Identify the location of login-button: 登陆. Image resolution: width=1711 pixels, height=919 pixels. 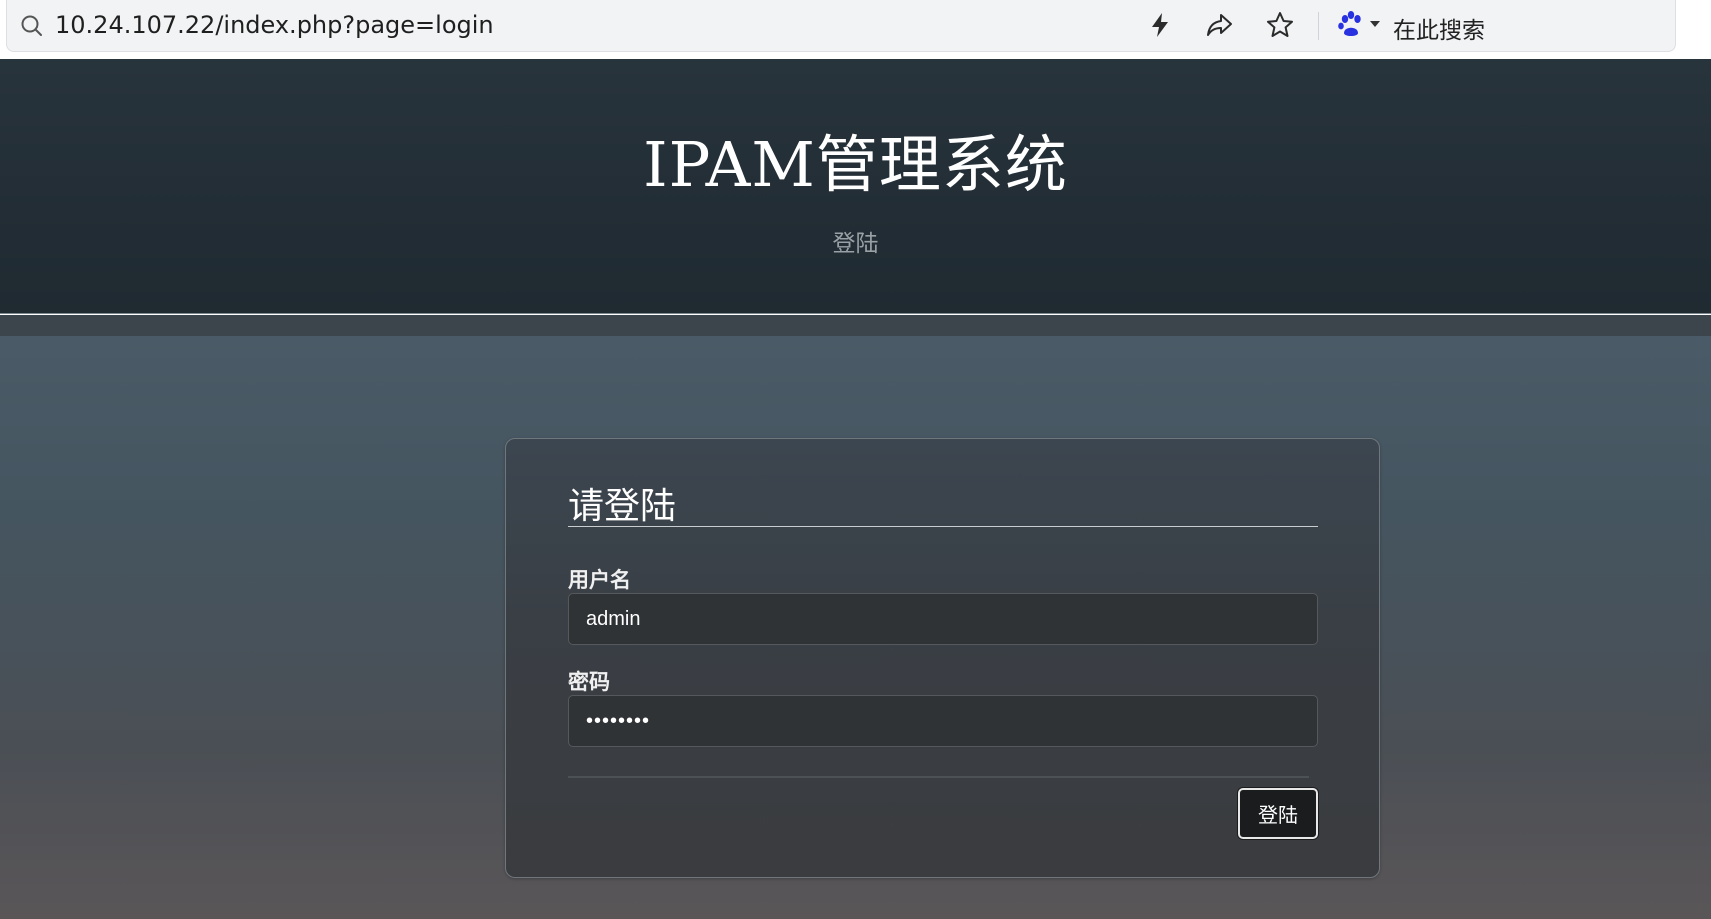
(1278, 813).